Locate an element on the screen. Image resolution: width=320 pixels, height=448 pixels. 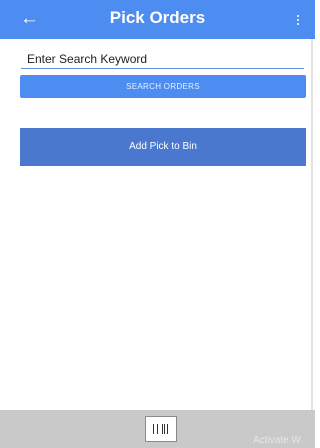
app-bar: ← Pick Orders is located at coordinates (157, 19).